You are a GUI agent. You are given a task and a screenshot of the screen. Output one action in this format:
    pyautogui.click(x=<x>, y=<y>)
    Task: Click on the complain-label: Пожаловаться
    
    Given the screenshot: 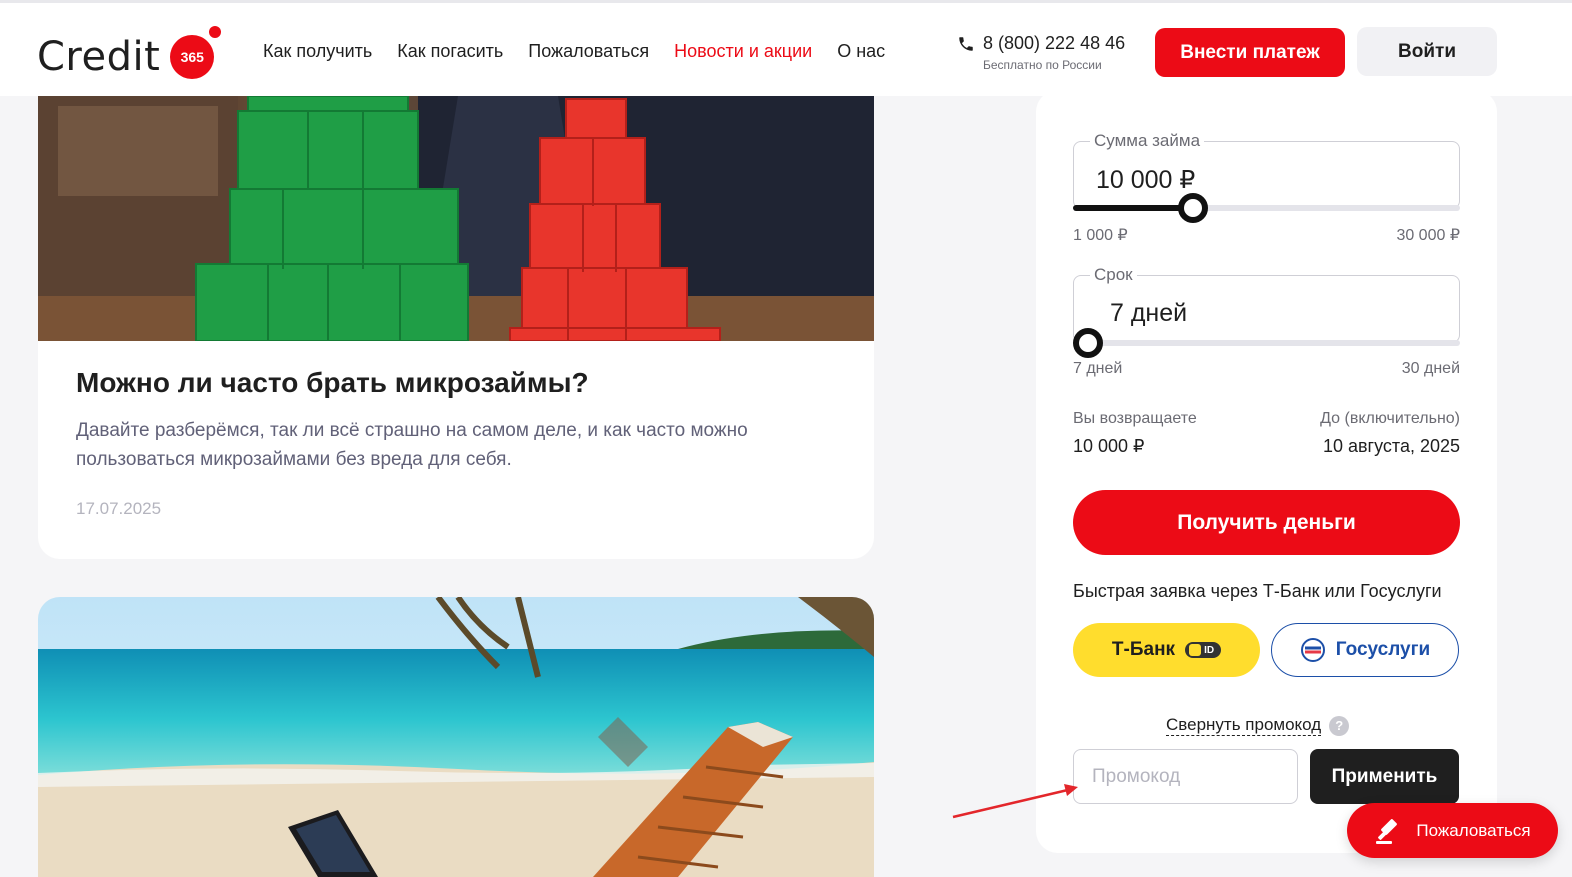 What is the action you would take?
    pyautogui.click(x=1473, y=830)
    